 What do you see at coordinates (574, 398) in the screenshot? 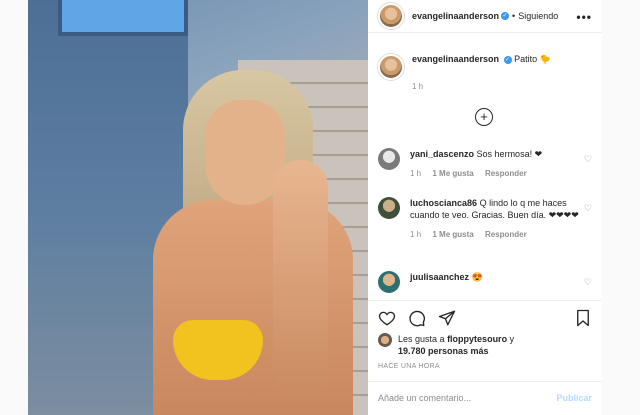
I see `publish-button: Publicar` at bounding box center [574, 398].